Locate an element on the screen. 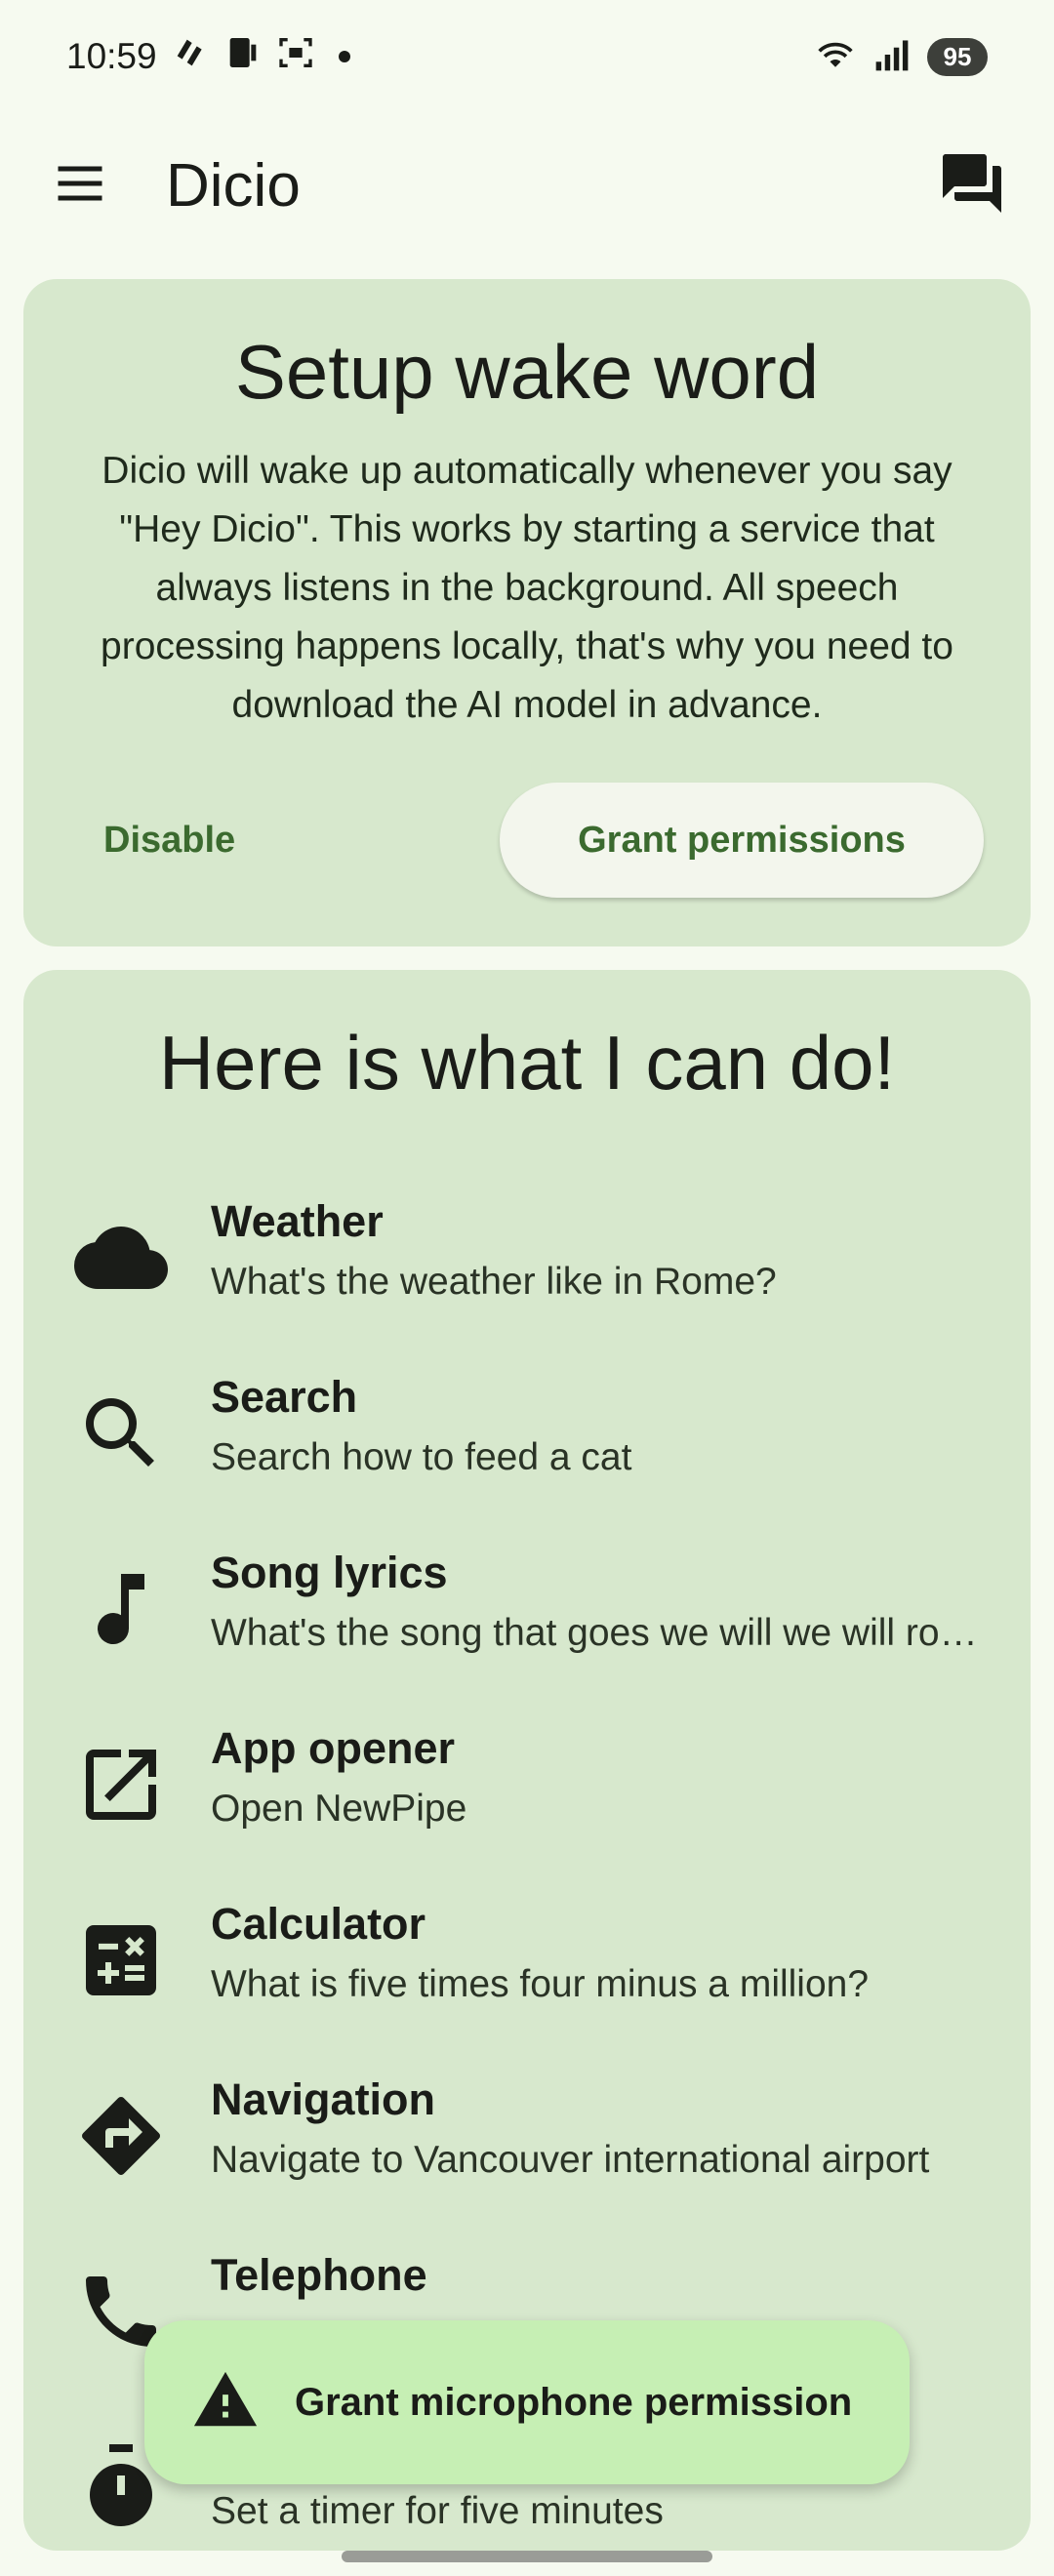  gesture-navigation-bar is located at coordinates (527, 2556).